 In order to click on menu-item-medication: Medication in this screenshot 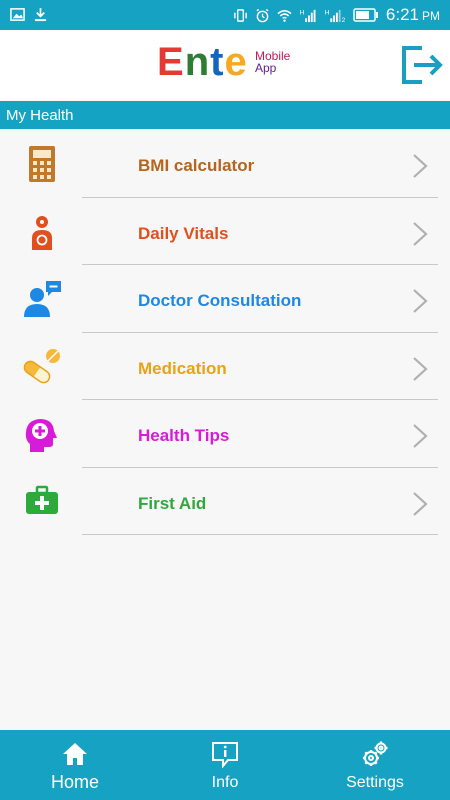, I will do `click(225, 366)`.